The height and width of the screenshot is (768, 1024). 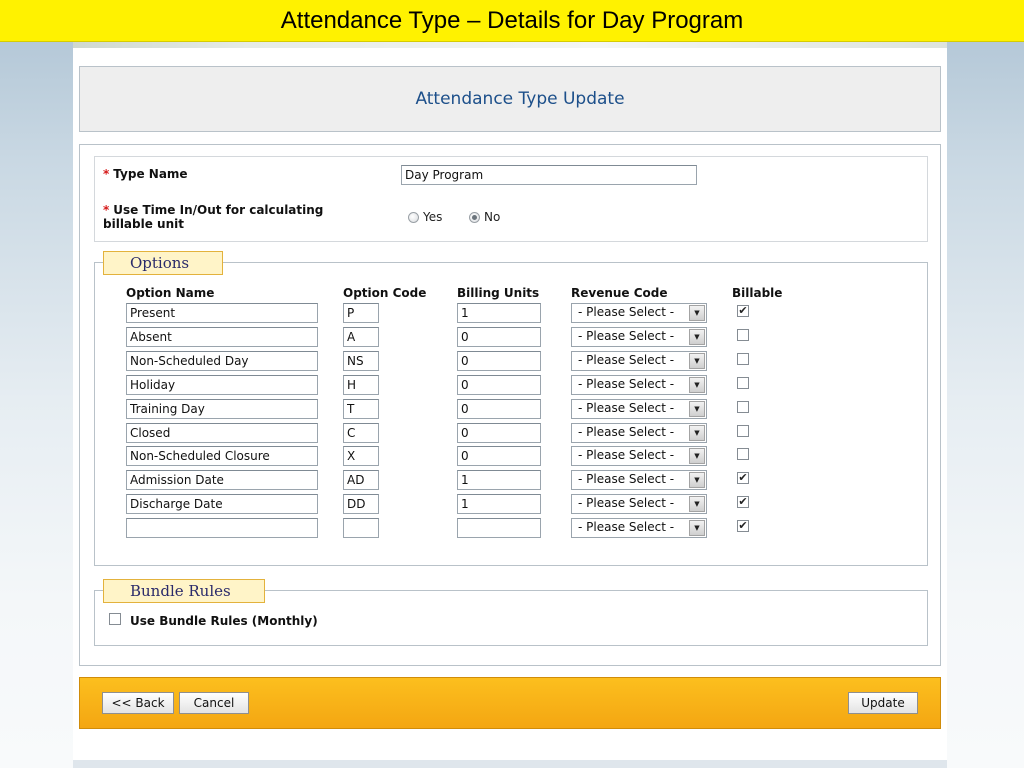 What do you see at coordinates (138, 703) in the screenshot?
I see `back-button: << Back` at bounding box center [138, 703].